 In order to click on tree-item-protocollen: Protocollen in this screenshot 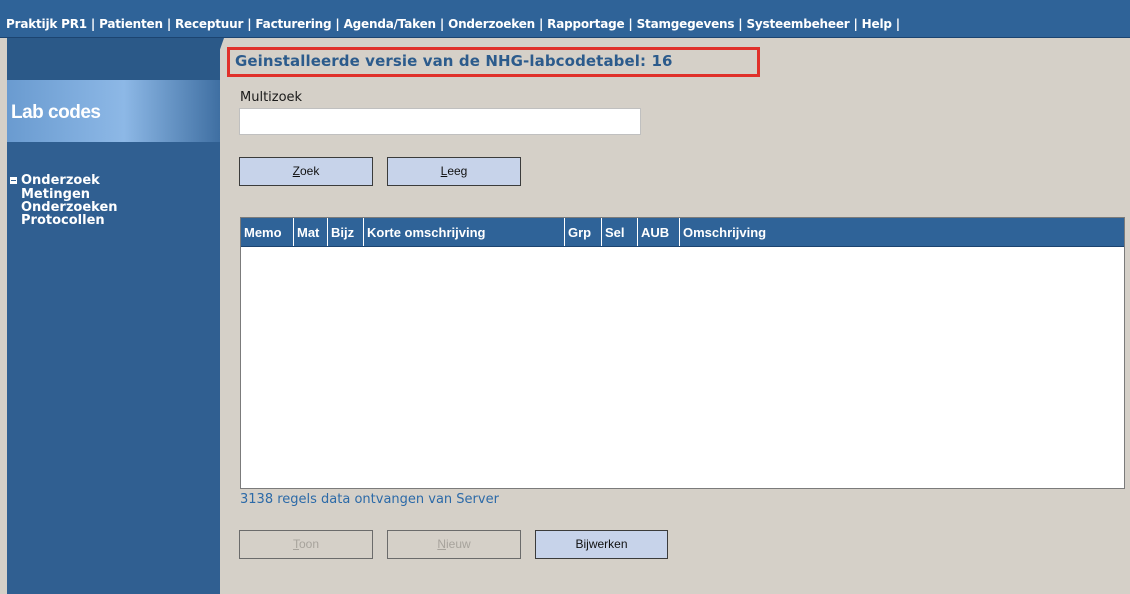, I will do `click(64, 220)`.